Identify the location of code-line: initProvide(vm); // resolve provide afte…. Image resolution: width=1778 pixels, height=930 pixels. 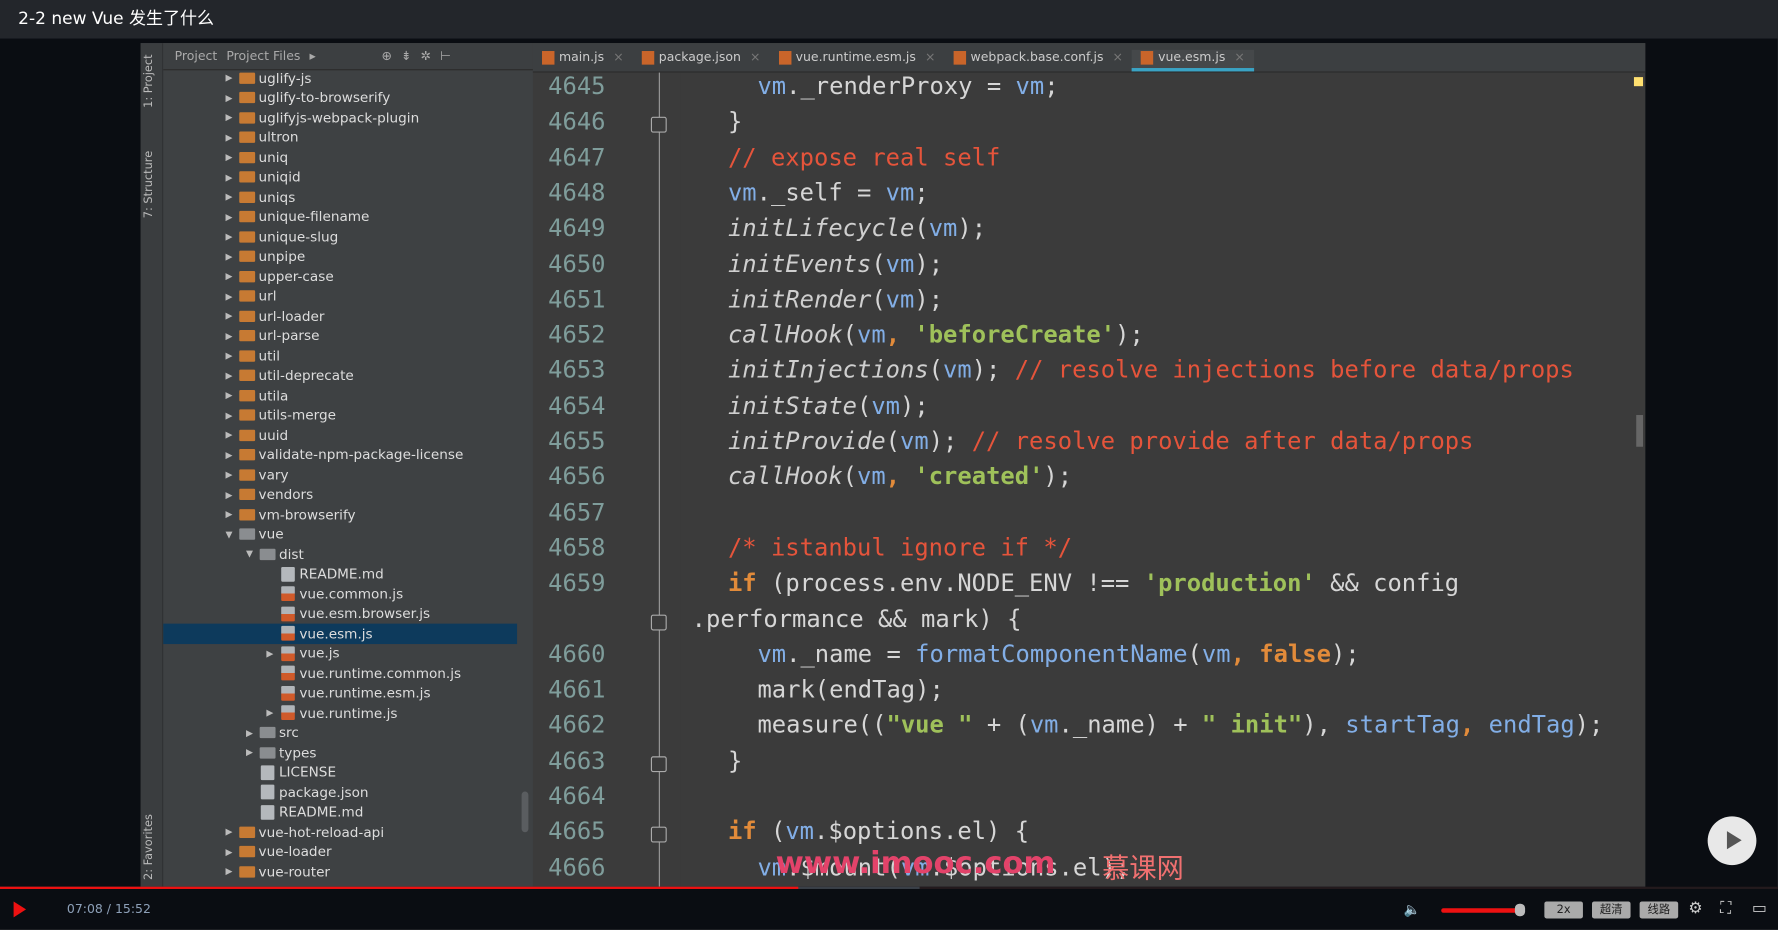
(1101, 440).